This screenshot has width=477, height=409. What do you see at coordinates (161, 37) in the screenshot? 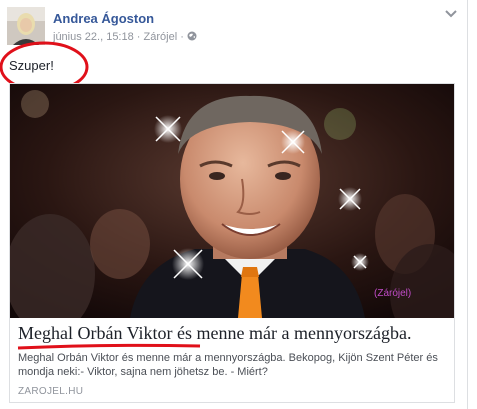
I see `group-name: Zárójel` at bounding box center [161, 37].